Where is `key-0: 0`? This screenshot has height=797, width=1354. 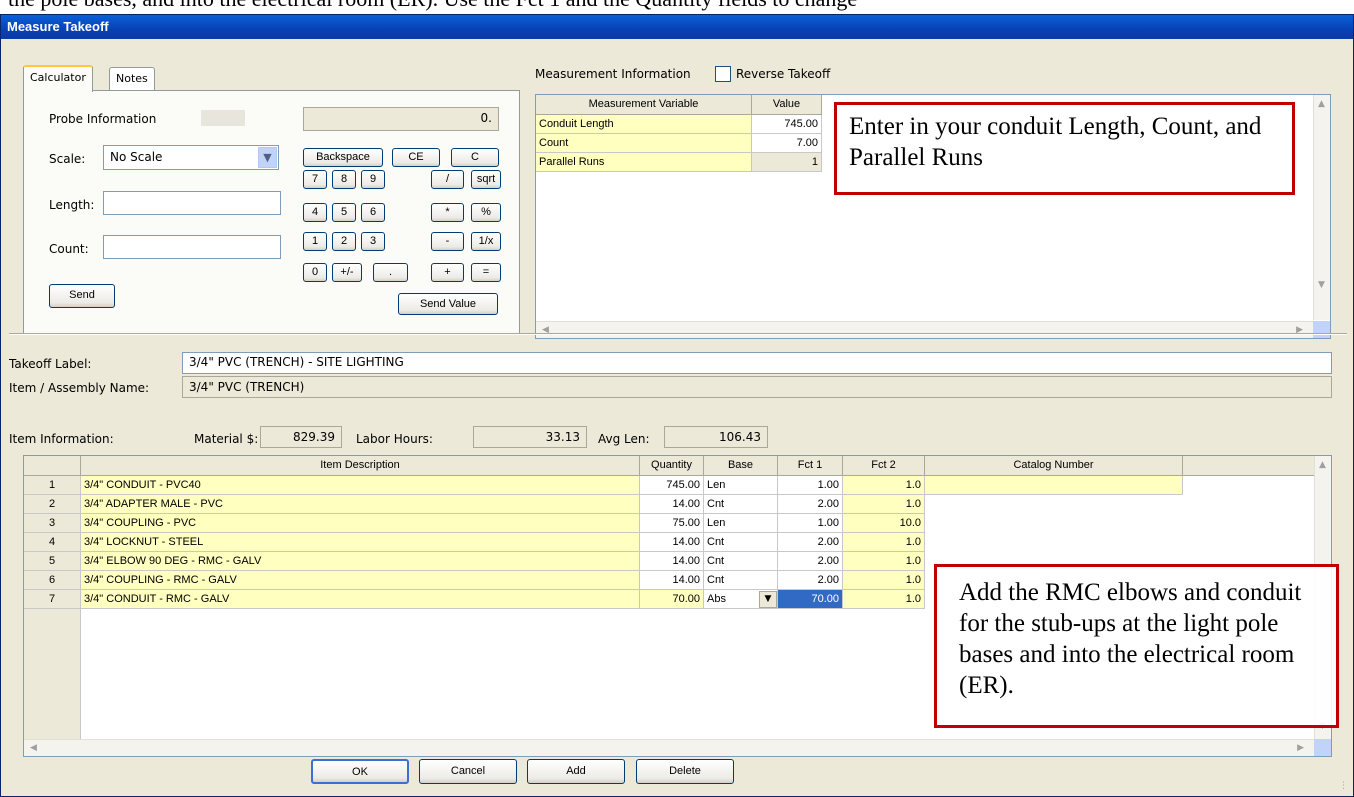
key-0: 0 is located at coordinates (315, 272).